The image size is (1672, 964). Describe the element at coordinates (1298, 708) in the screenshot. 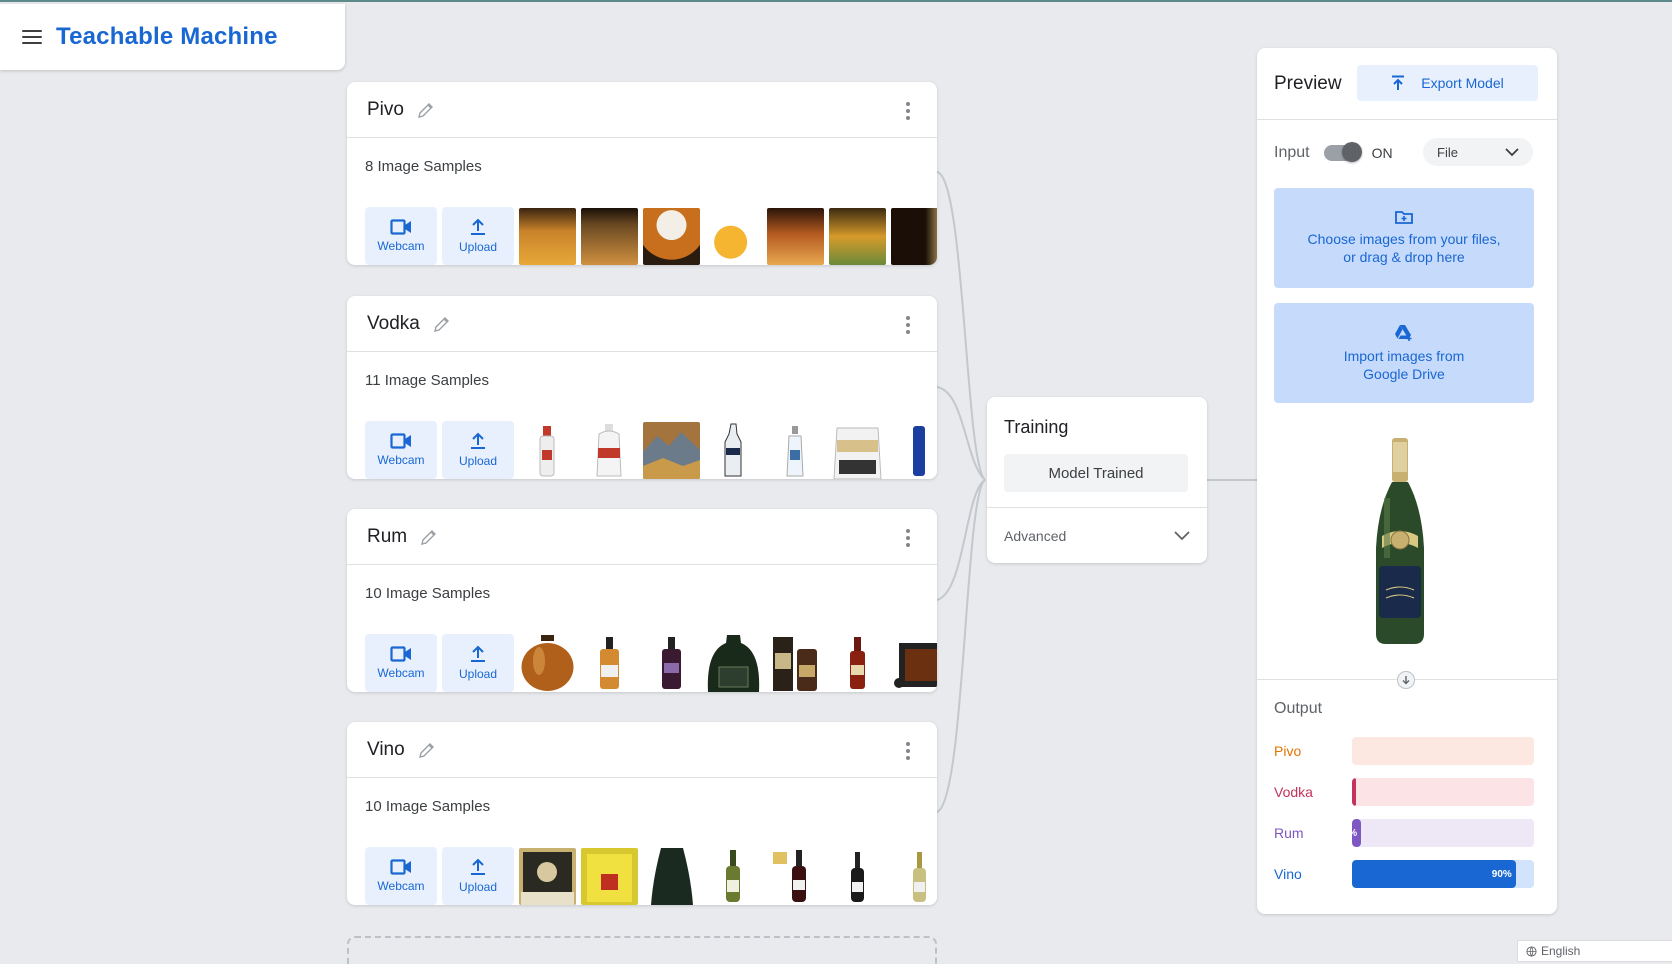

I see `output-title: Output` at that location.